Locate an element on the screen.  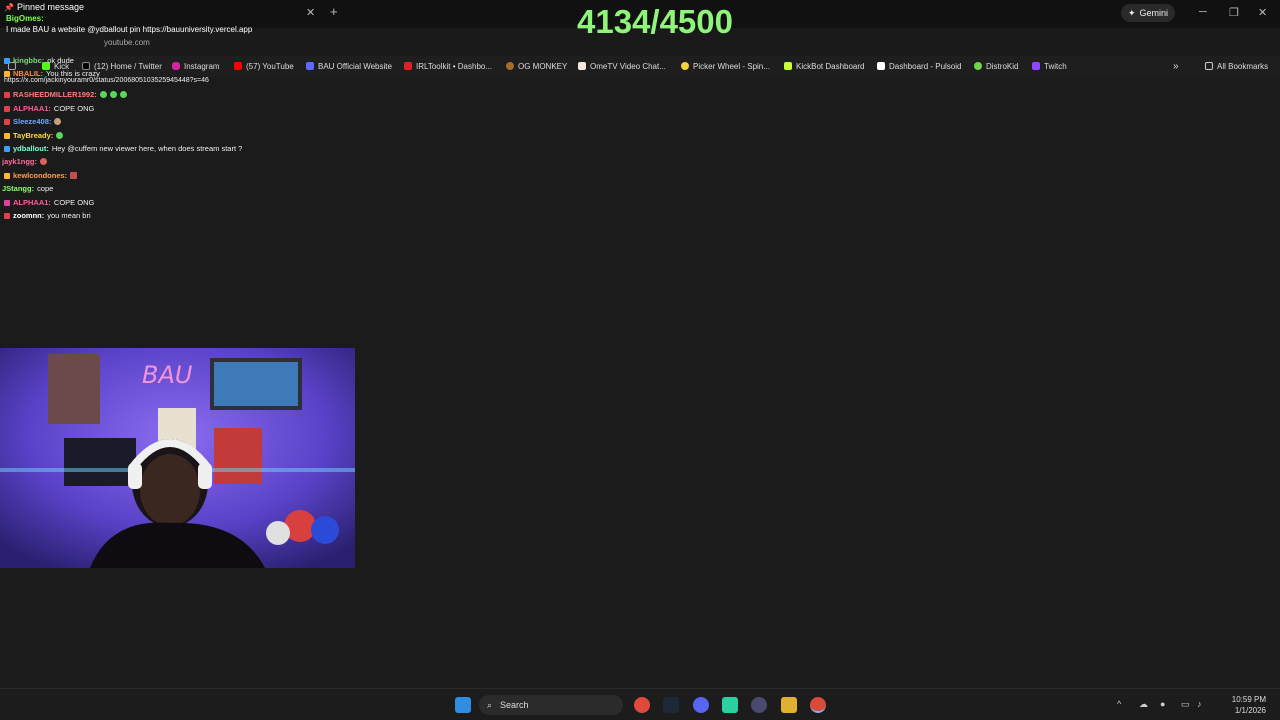
distrokid-icon is located at coordinates (978, 66).